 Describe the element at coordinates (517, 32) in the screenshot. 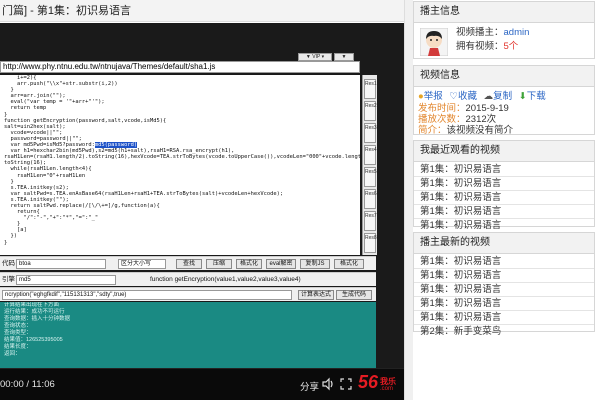

I see `uploader-name-link: admin` at that location.